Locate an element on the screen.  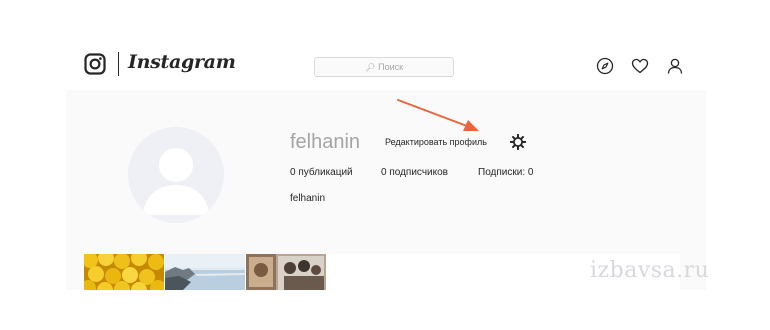
instagram-wordmark: Instagram is located at coordinates (182, 62).